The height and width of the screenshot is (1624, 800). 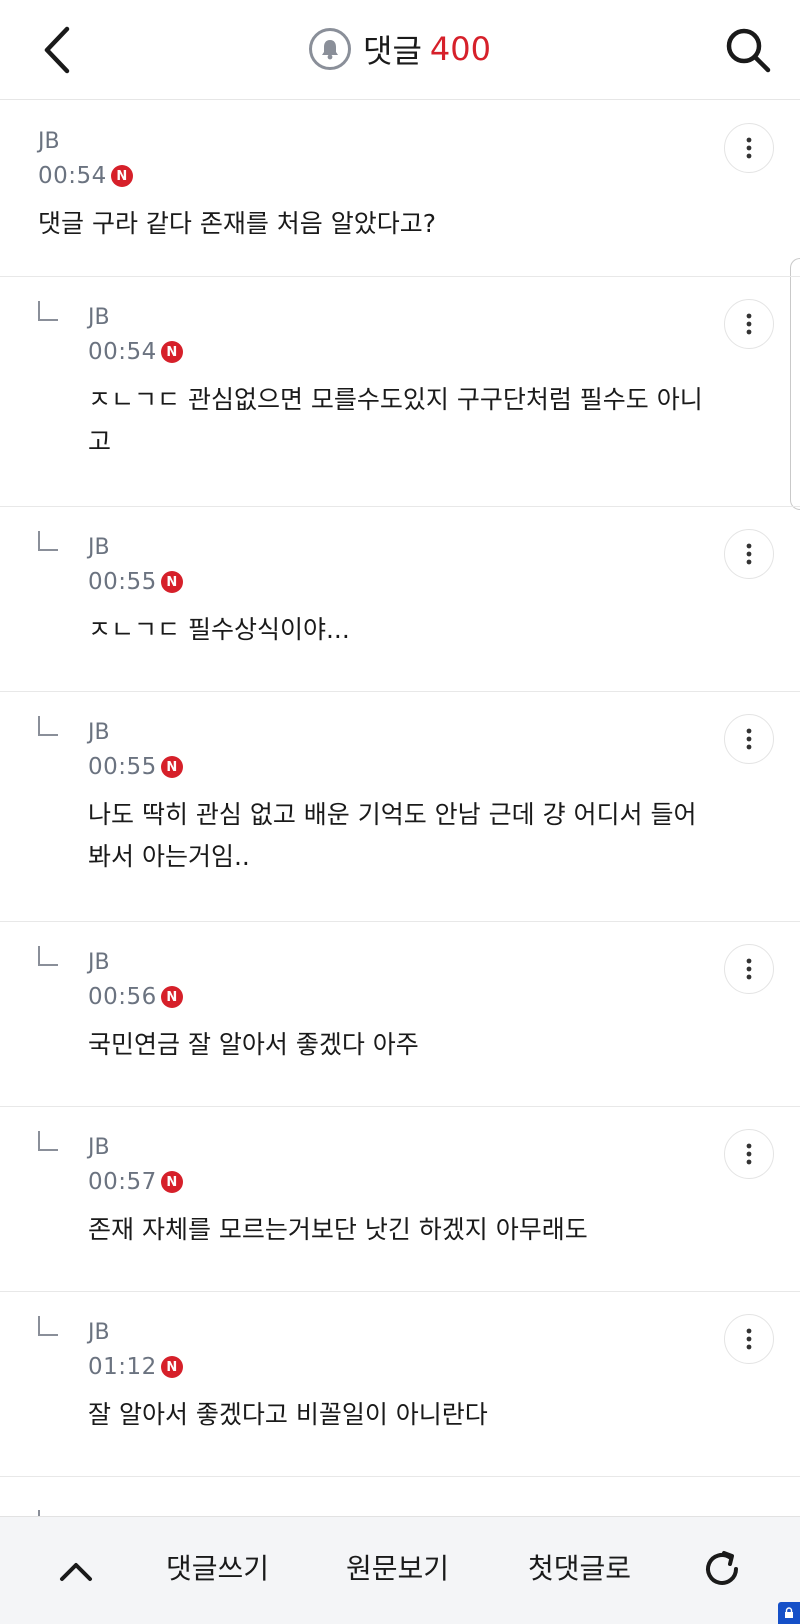 I want to click on comment-text: 국민연금 잘 알아서 좋겠다 아주, so click(x=253, y=1044).